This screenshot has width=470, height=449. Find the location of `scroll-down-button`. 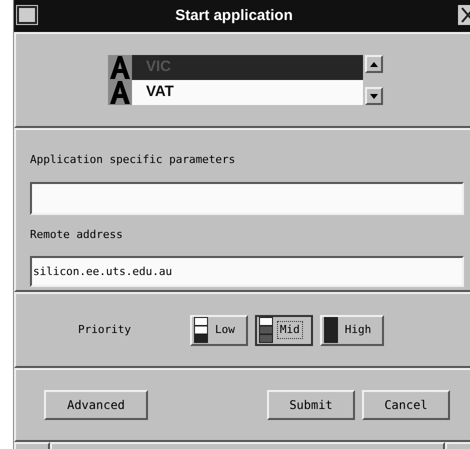

scroll-down-button is located at coordinates (374, 96).